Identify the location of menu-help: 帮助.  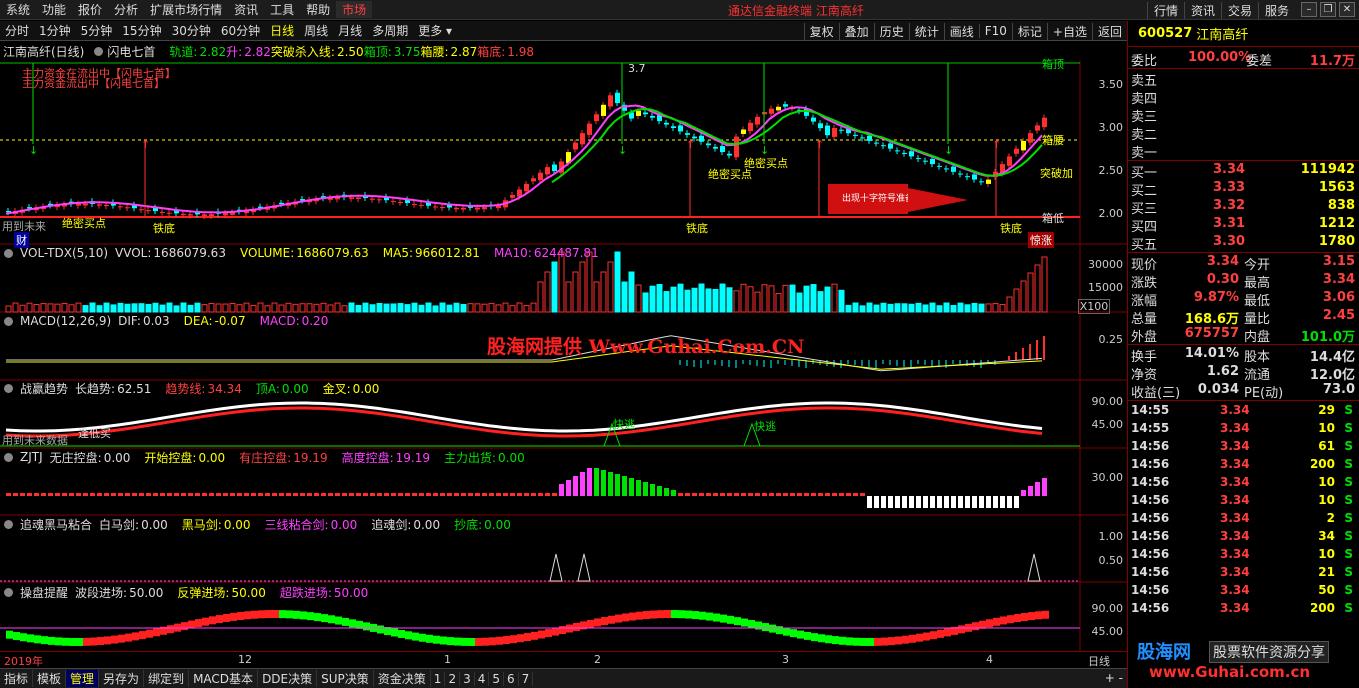
(318, 9).